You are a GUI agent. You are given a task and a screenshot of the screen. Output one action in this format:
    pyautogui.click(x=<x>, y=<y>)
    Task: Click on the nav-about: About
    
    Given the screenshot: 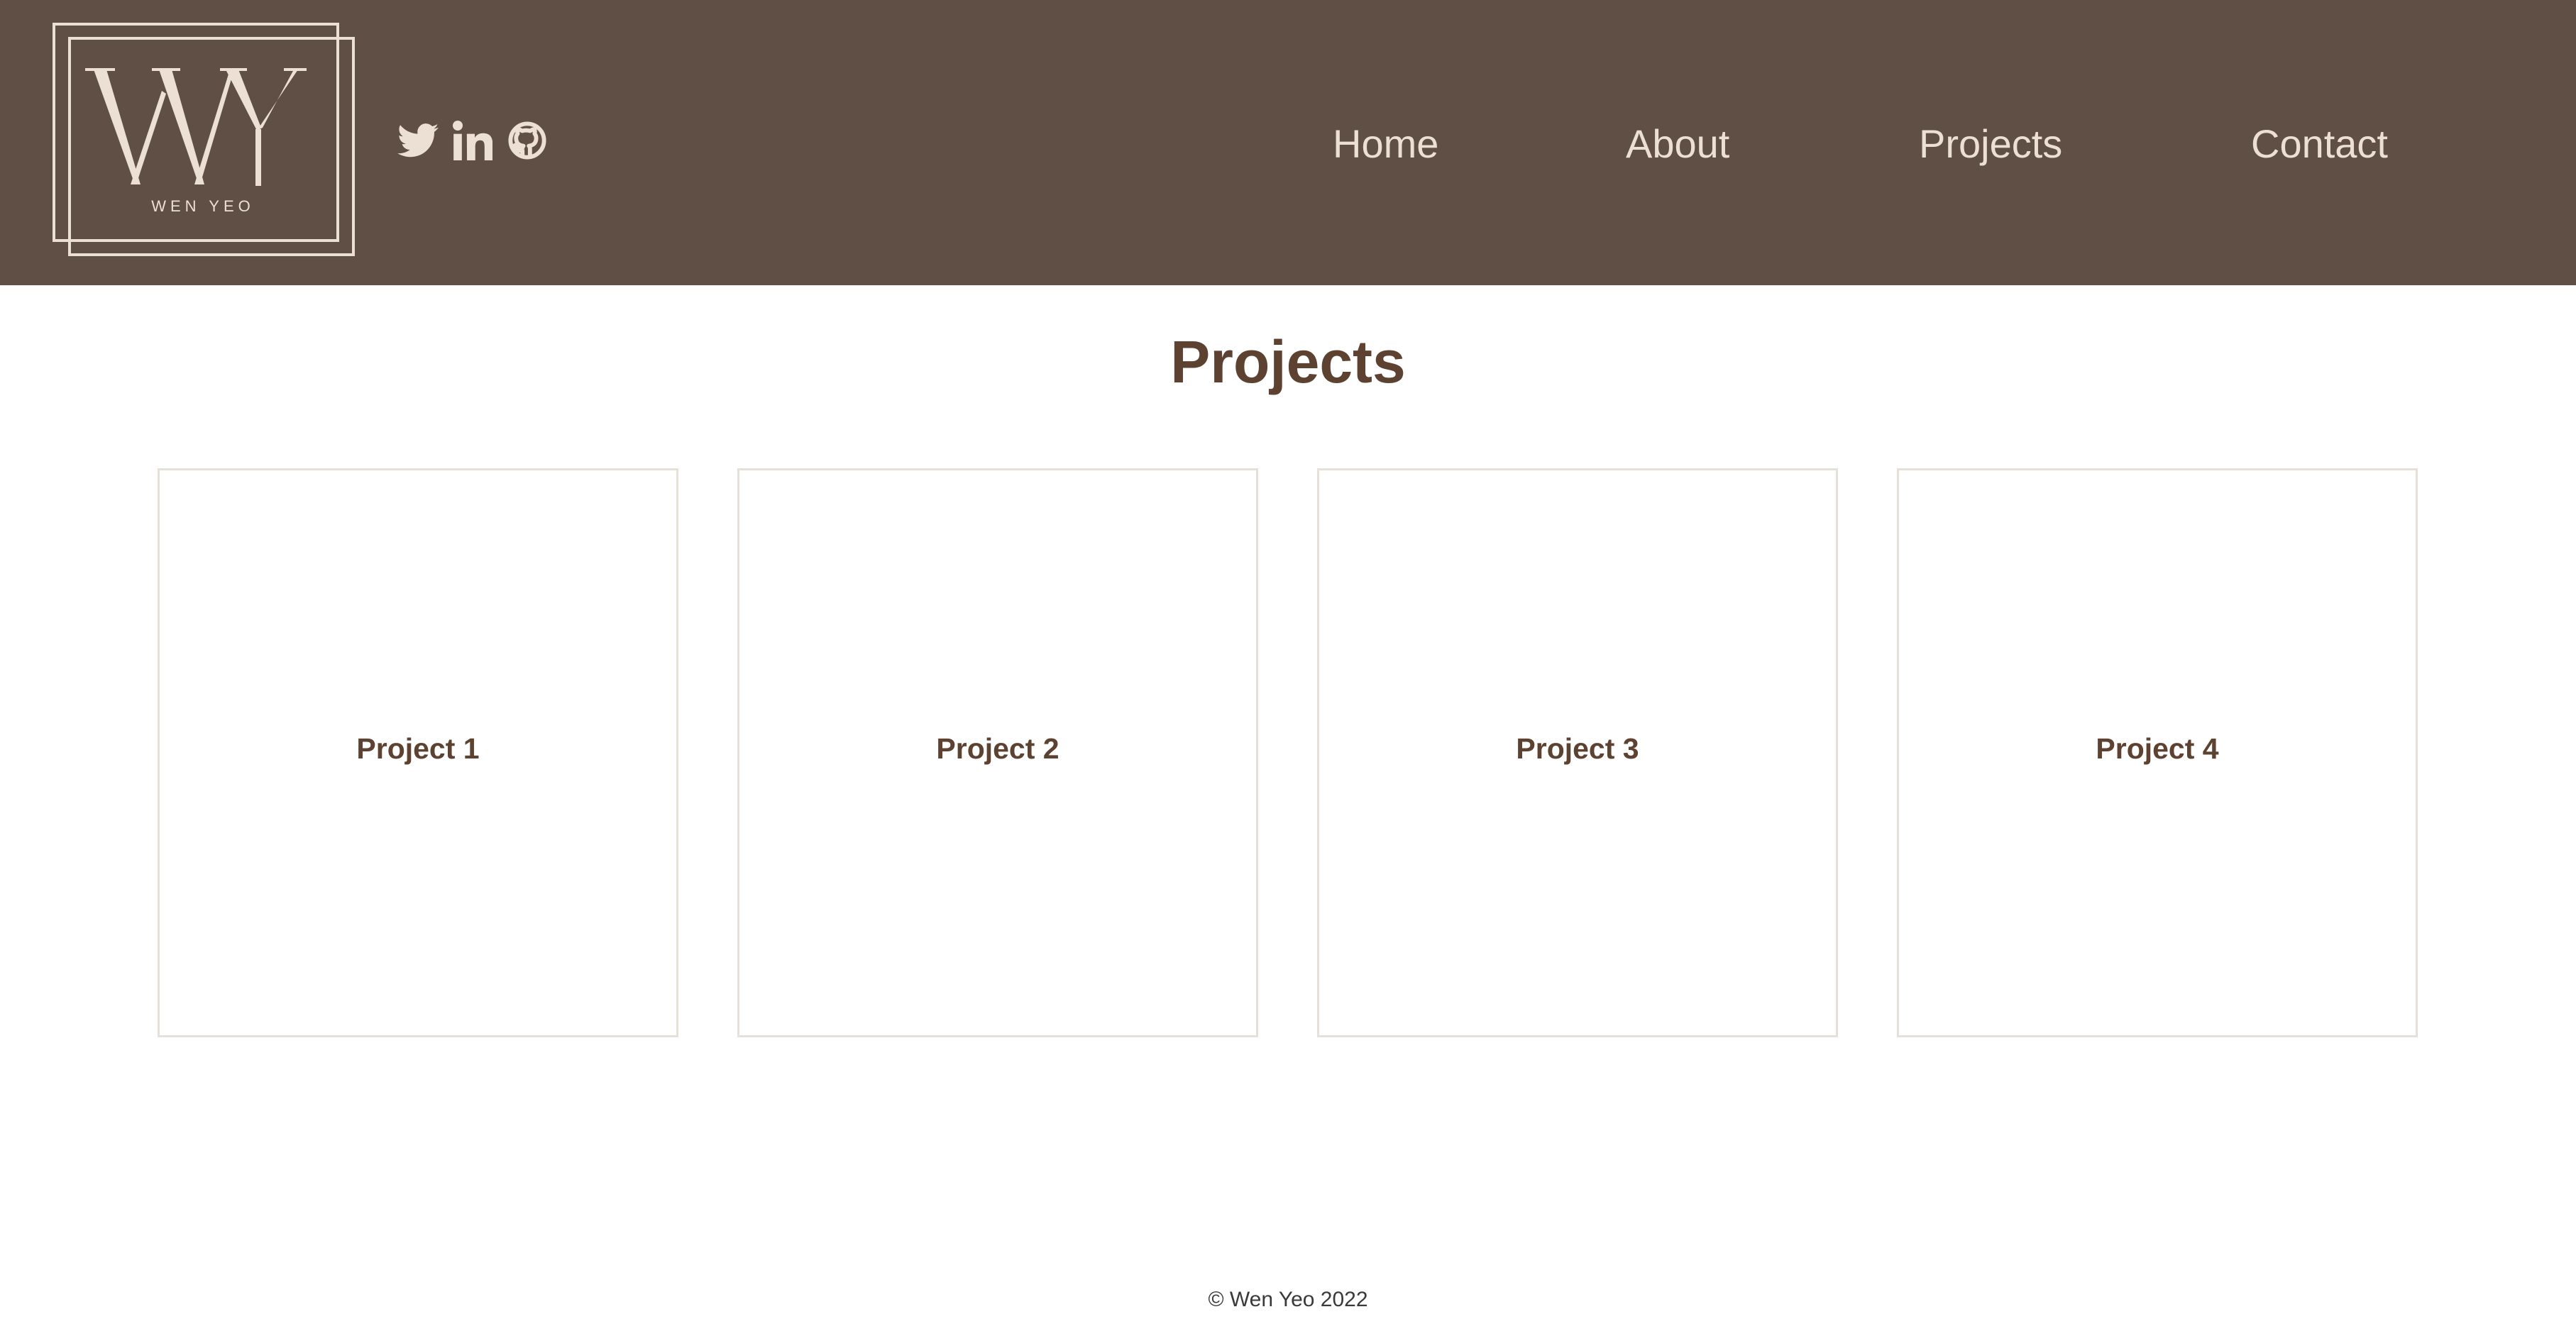 What is the action you would take?
    pyautogui.click(x=1677, y=144)
    